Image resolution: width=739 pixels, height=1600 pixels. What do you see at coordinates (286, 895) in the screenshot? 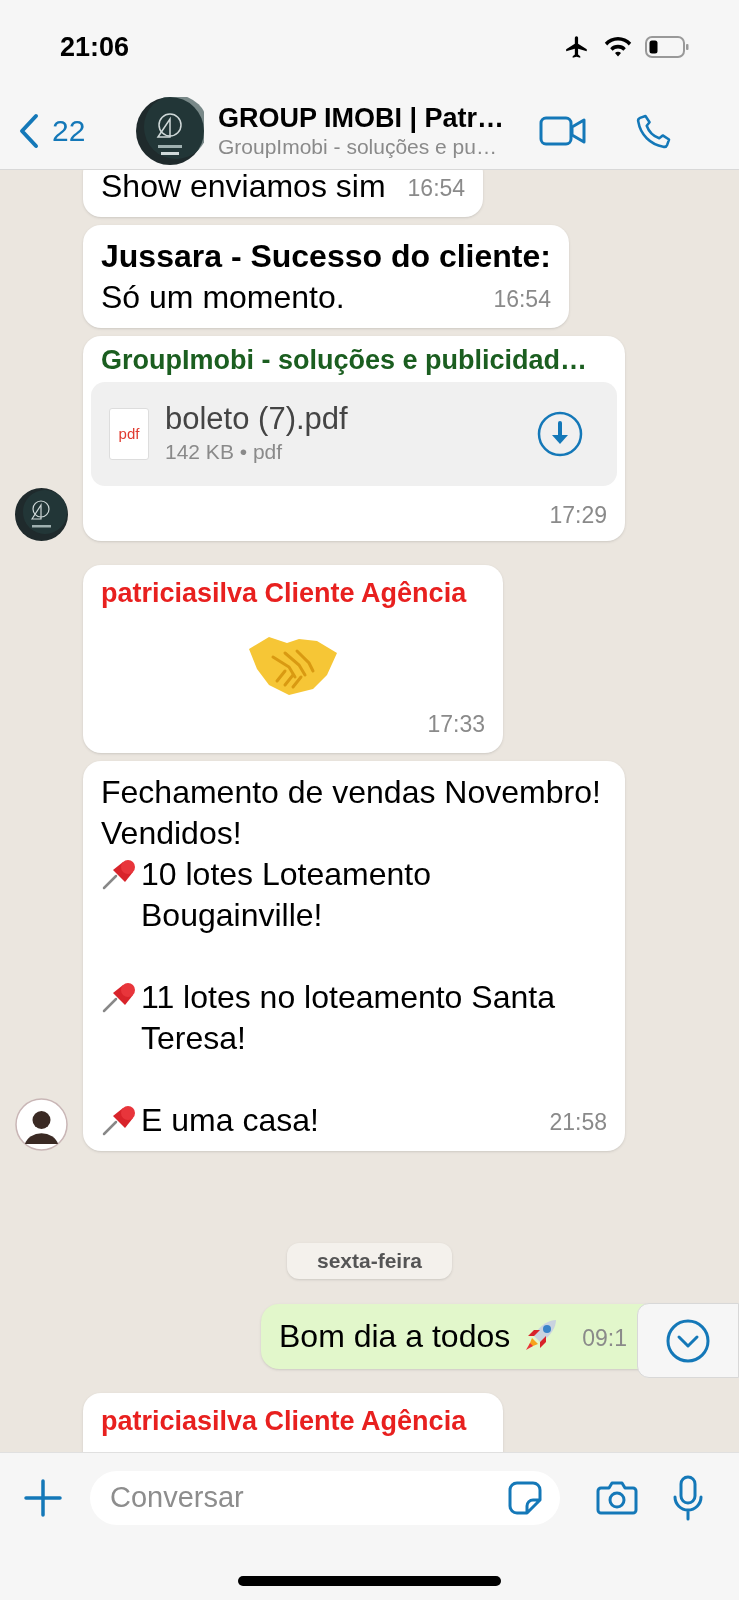
I see `message-text: 10 lotes Loteamento Bougainville!` at bounding box center [286, 895].